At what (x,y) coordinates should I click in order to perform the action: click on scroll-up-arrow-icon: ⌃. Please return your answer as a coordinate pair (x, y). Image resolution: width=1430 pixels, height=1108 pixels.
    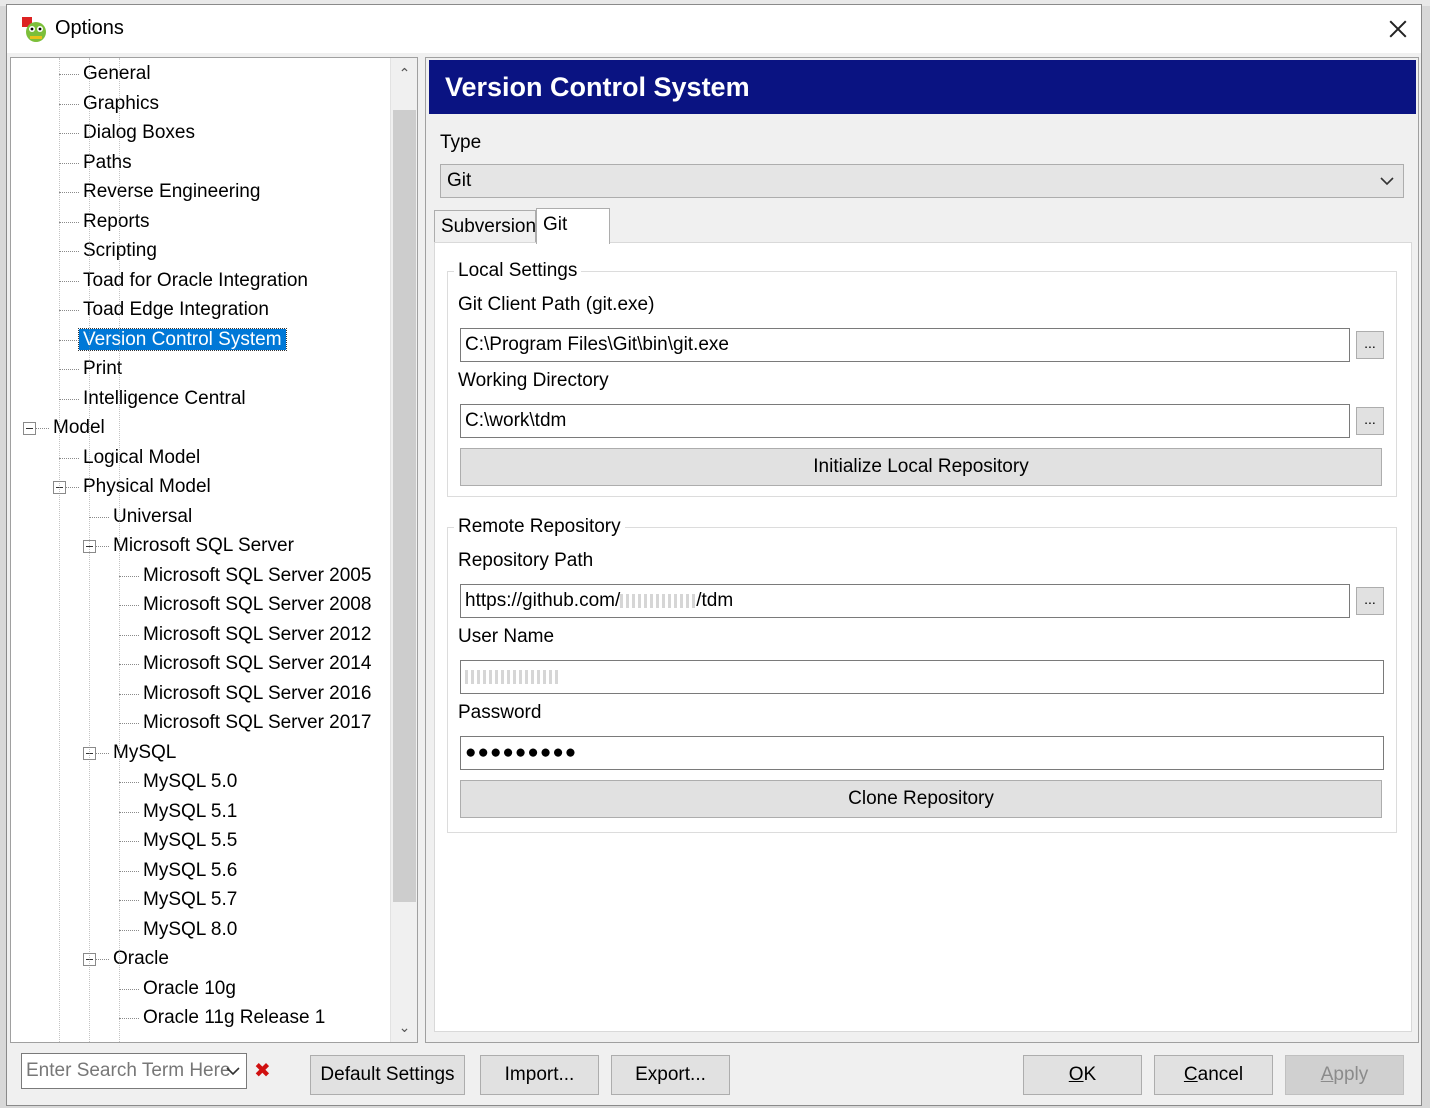
    Looking at the image, I should click on (404, 73).